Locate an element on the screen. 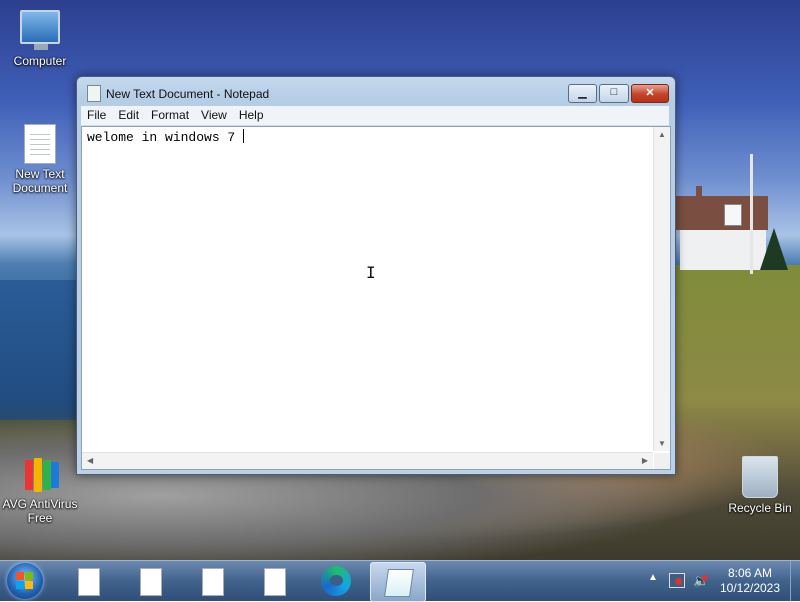  text-document-icon is located at coordinates (40, 144).